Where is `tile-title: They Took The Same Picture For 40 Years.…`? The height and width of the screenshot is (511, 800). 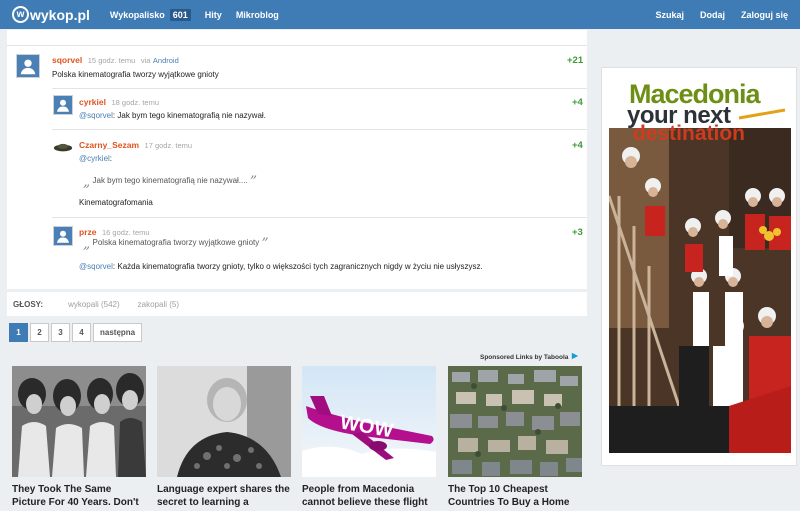 tile-title: They Took The Same Picture For 40 Years.… is located at coordinates (79, 496).